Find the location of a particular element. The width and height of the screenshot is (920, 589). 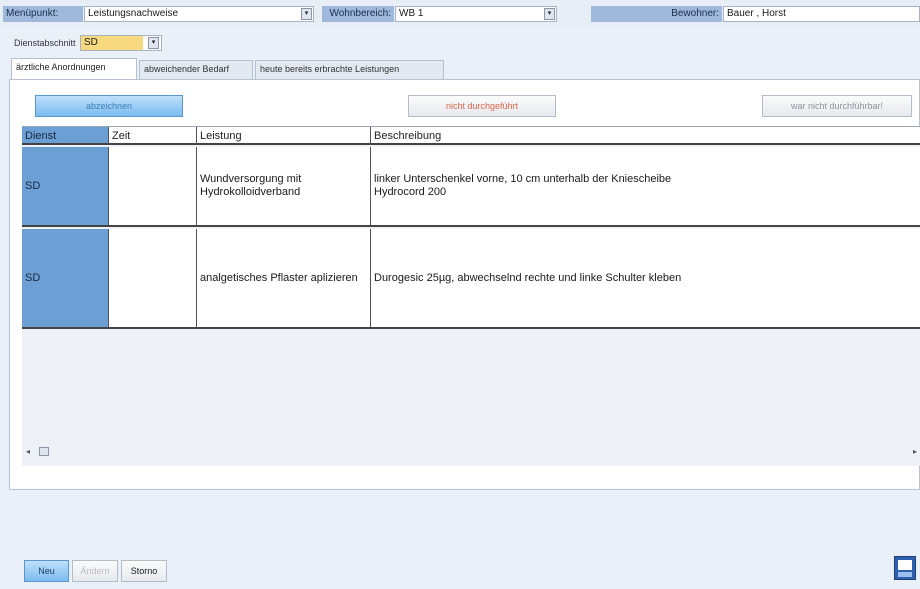

scroll-left-icon: ◂ is located at coordinates (28, 451).